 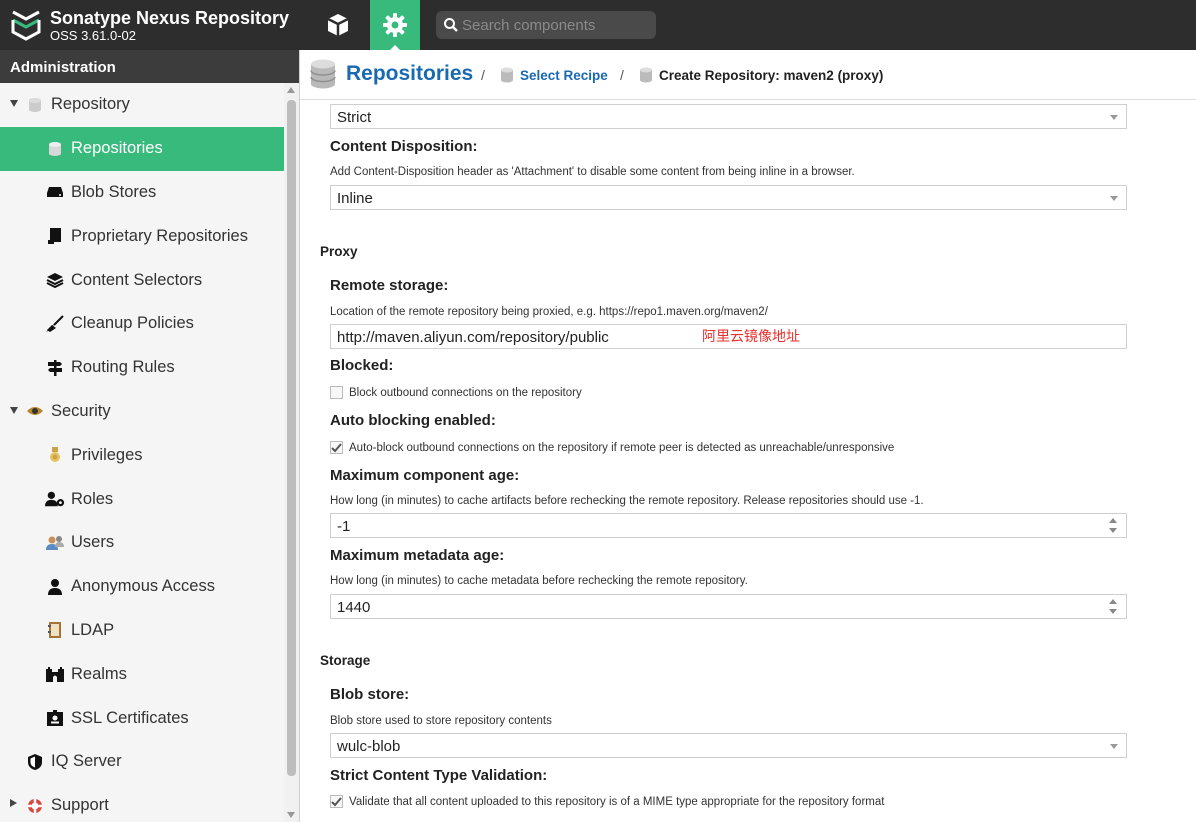 What do you see at coordinates (142, 236) in the screenshot?
I see `sidebar-item-proprietary-repositories: Proprietary Repositories` at bounding box center [142, 236].